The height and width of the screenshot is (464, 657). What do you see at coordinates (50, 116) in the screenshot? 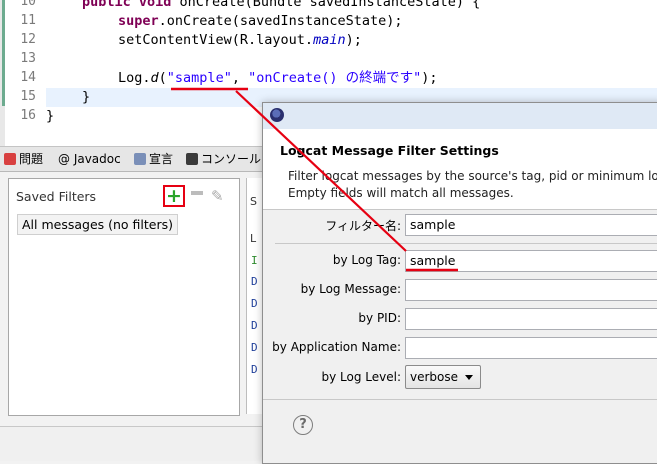
I see `code-line-16: }` at bounding box center [50, 116].